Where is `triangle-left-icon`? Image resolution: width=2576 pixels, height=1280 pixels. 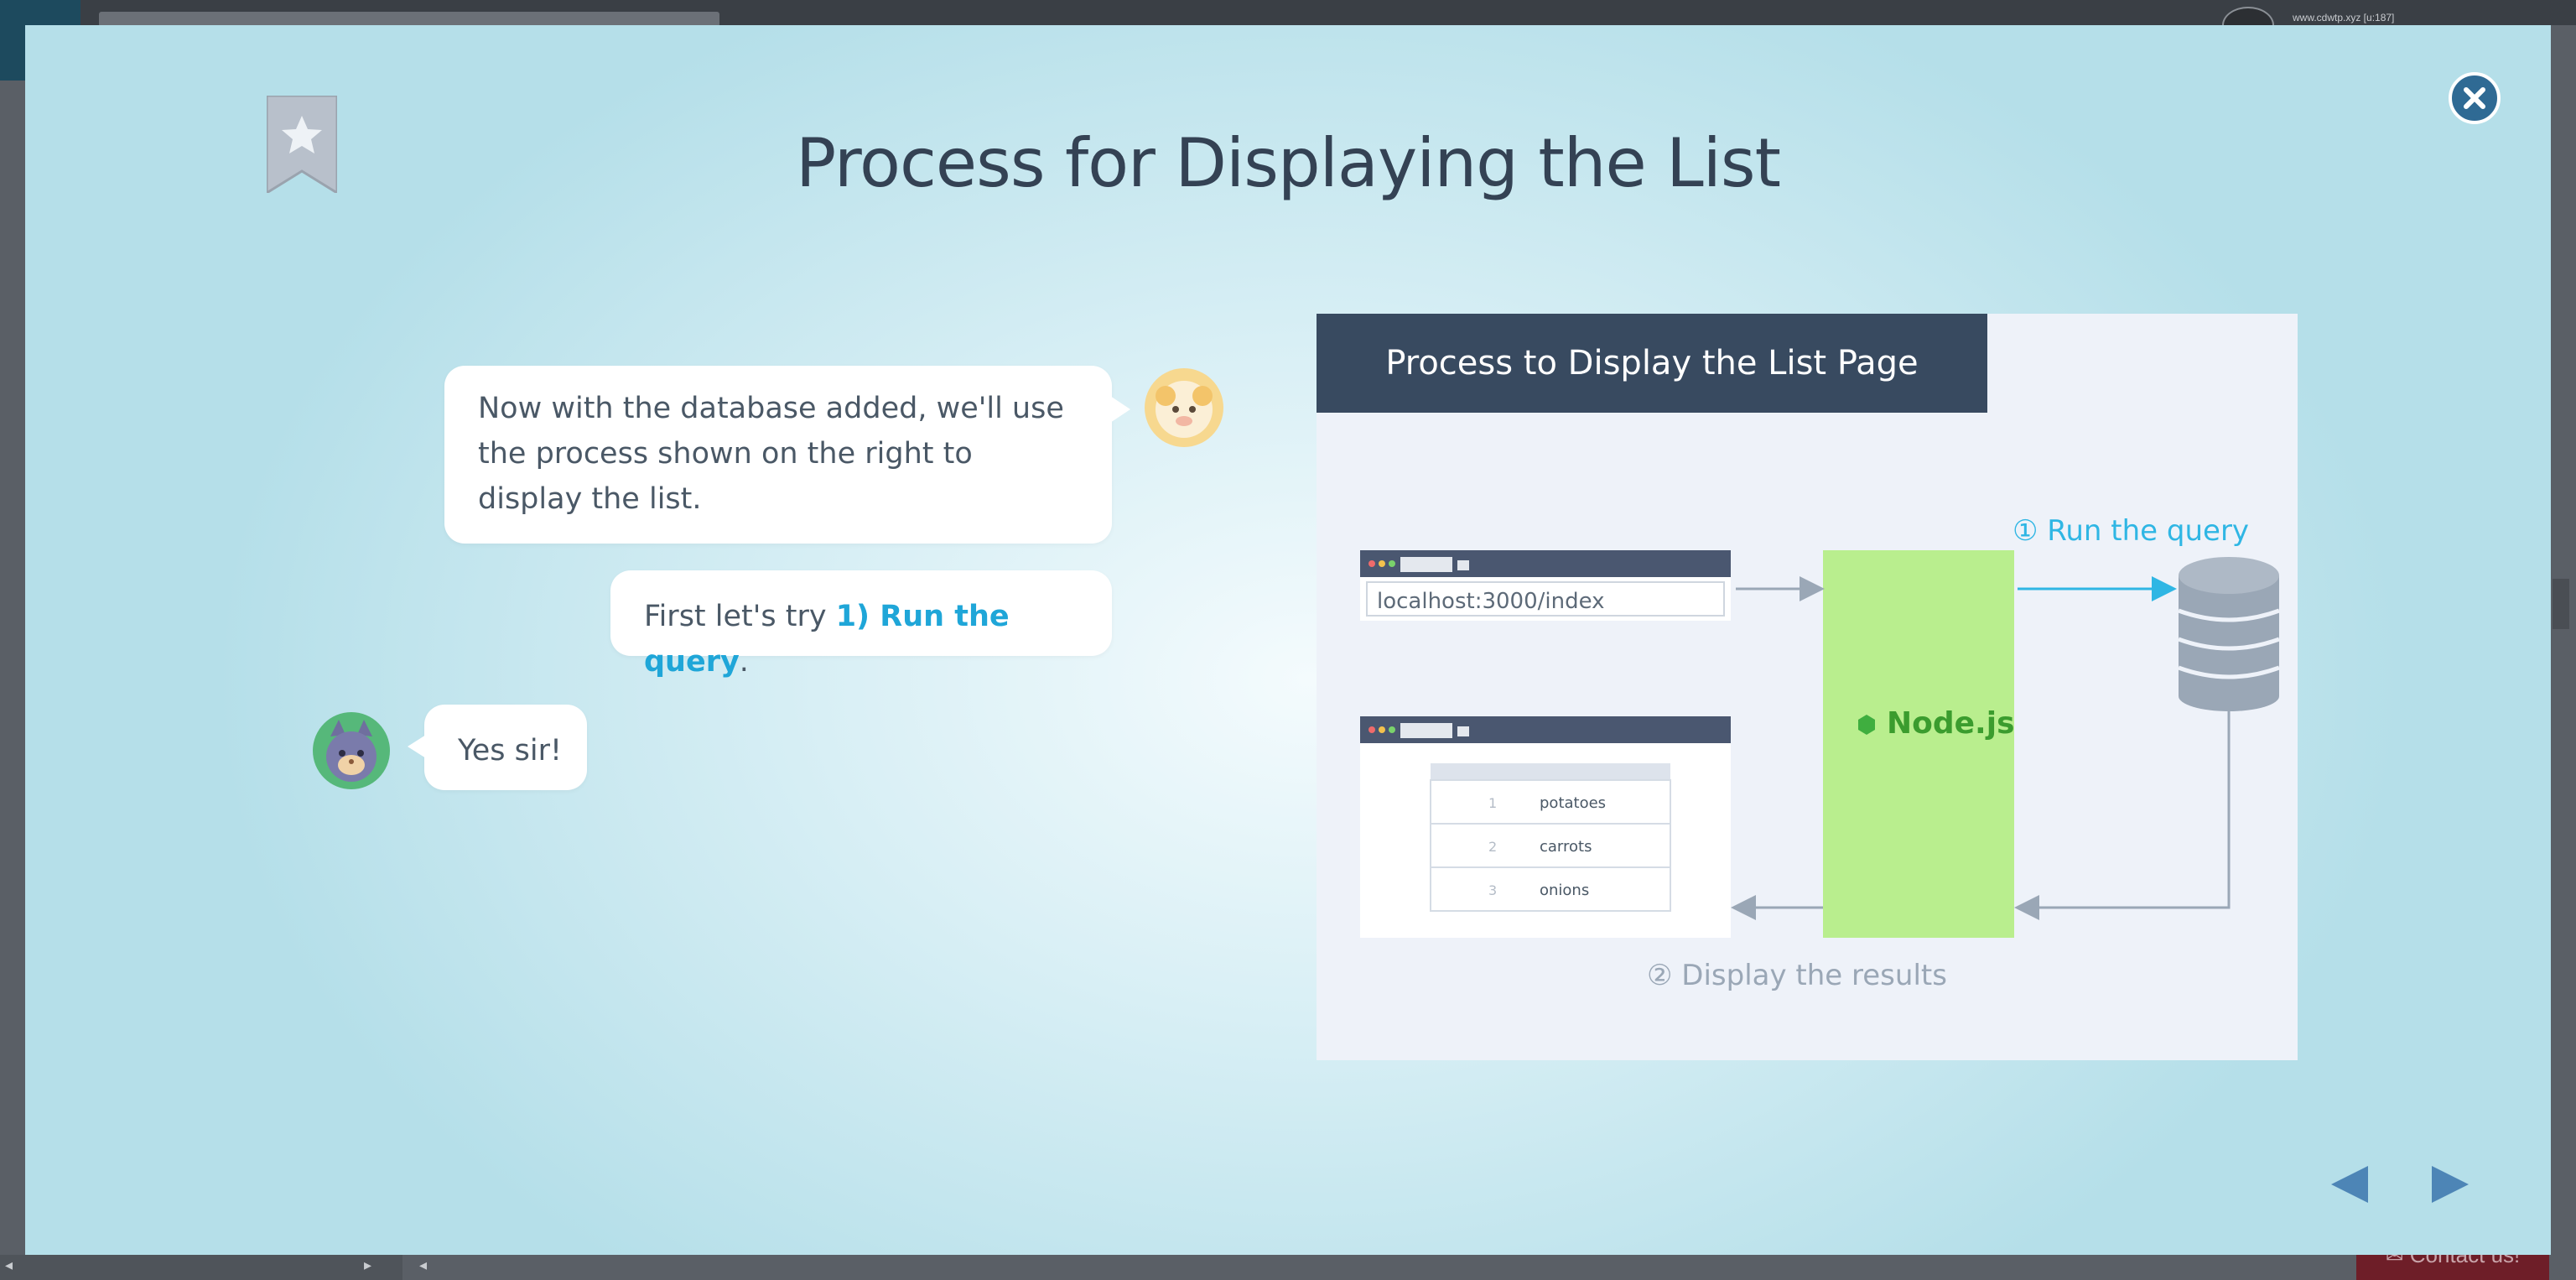 triangle-left-icon is located at coordinates (2349, 1184).